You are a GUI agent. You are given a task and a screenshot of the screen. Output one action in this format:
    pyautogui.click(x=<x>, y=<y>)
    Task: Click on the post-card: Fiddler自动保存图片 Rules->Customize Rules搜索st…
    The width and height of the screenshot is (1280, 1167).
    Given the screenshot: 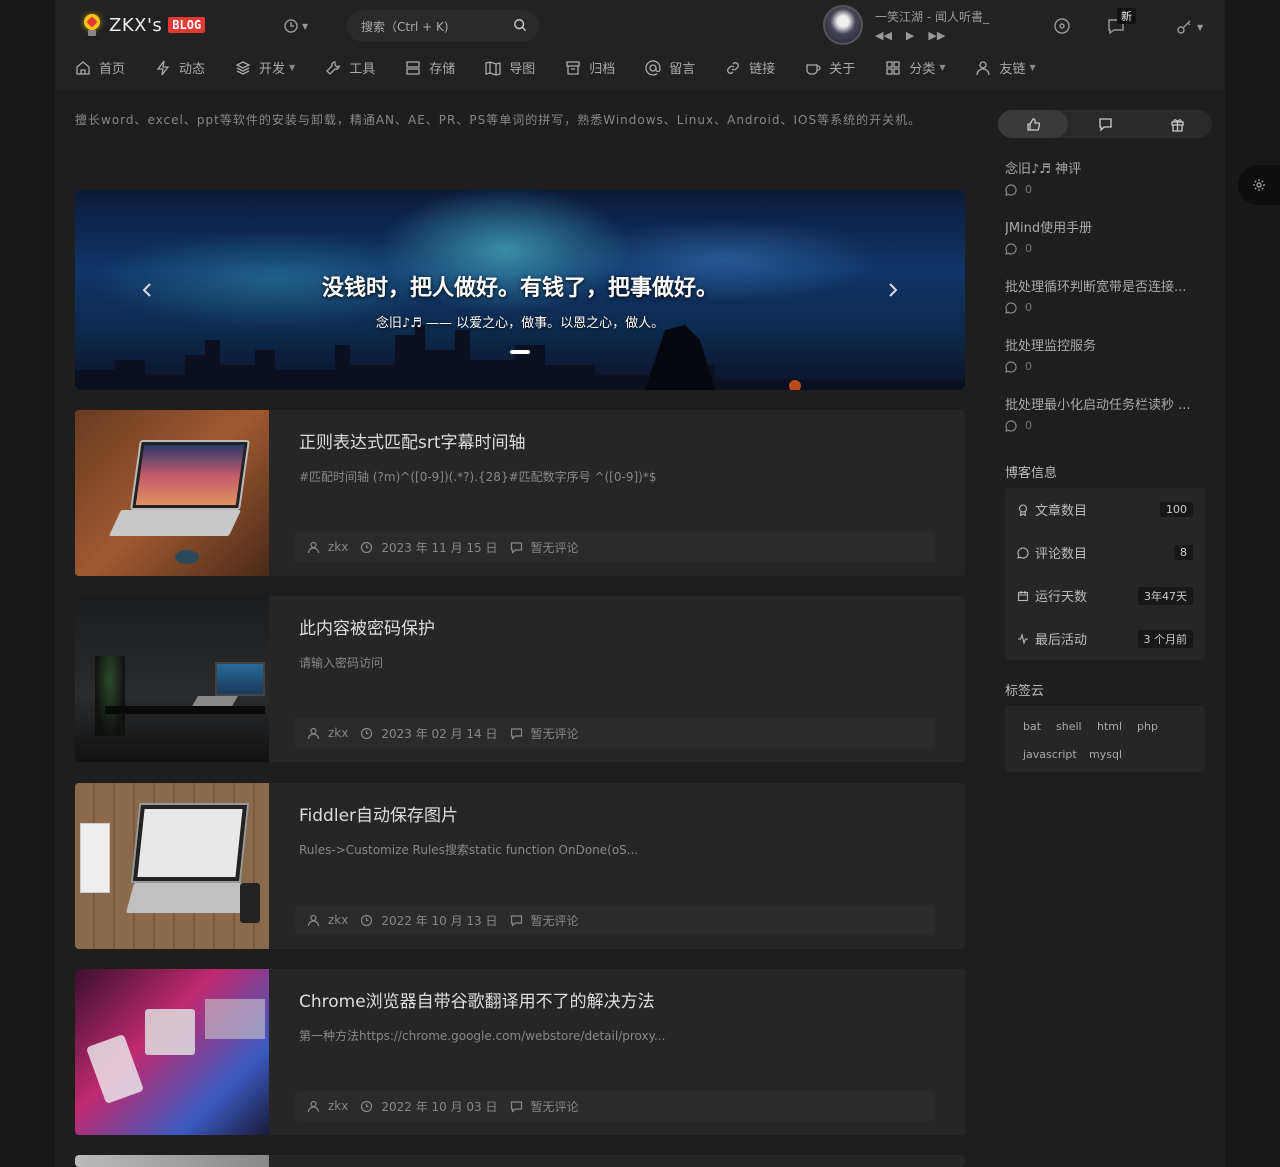 What is the action you would take?
    pyautogui.click(x=520, y=866)
    